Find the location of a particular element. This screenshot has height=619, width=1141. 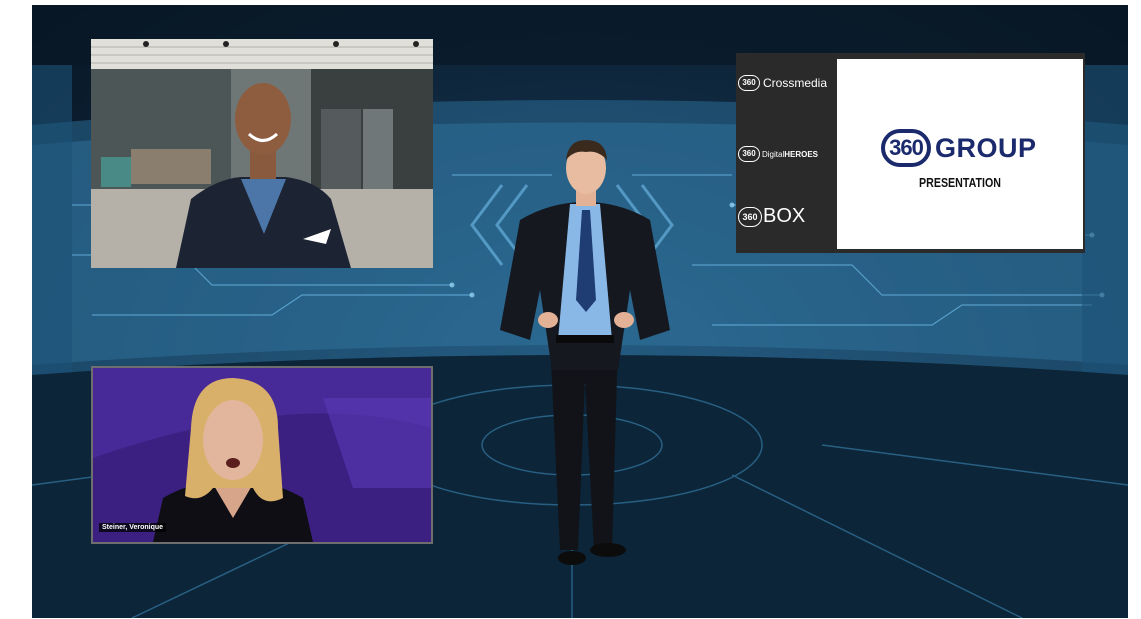

heroes-label: HEROES is located at coordinates (801, 154).